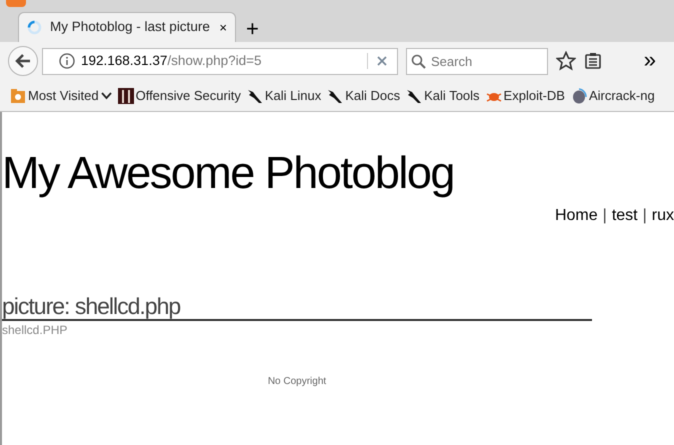  Describe the element at coordinates (297, 381) in the screenshot. I see `footer-text: No Copyright` at that location.